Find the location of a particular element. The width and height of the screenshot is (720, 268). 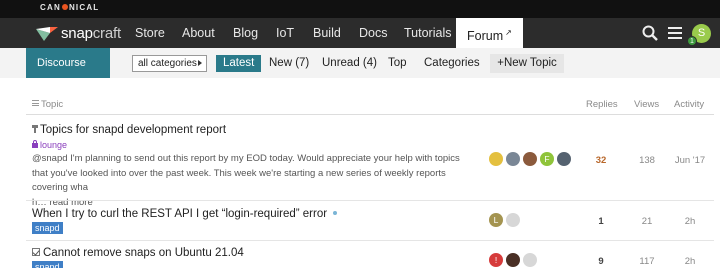

read-more-link: read more is located at coordinates (70, 202).